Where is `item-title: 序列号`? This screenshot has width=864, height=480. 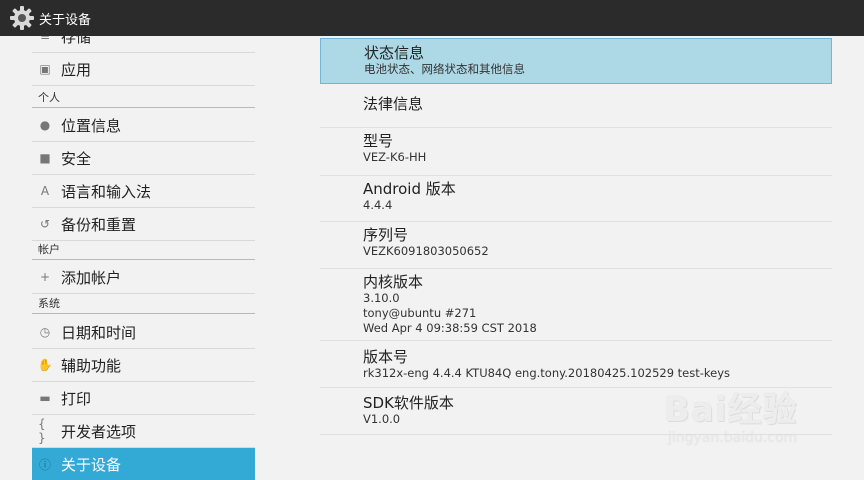 item-title: 序列号 is located at coordinates (386, 235).